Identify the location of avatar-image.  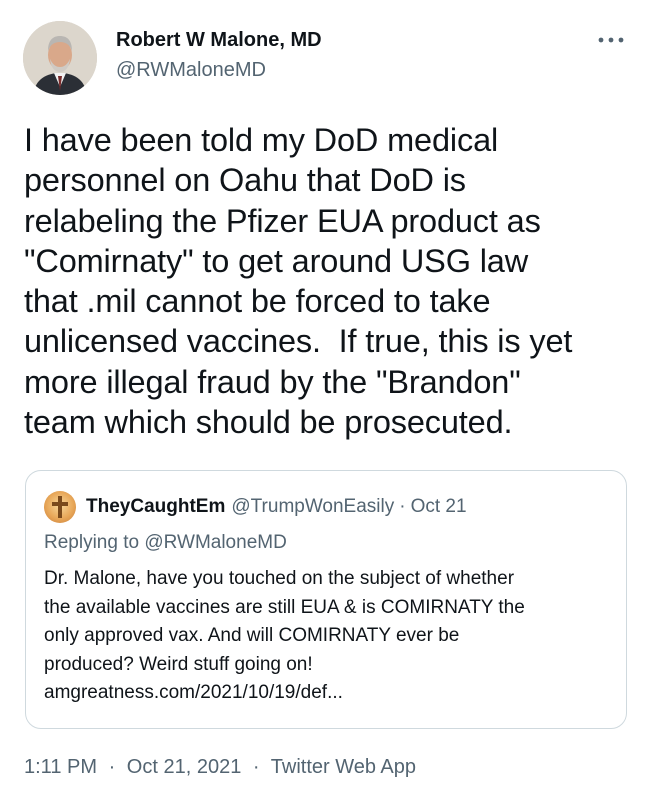
(60, 58).